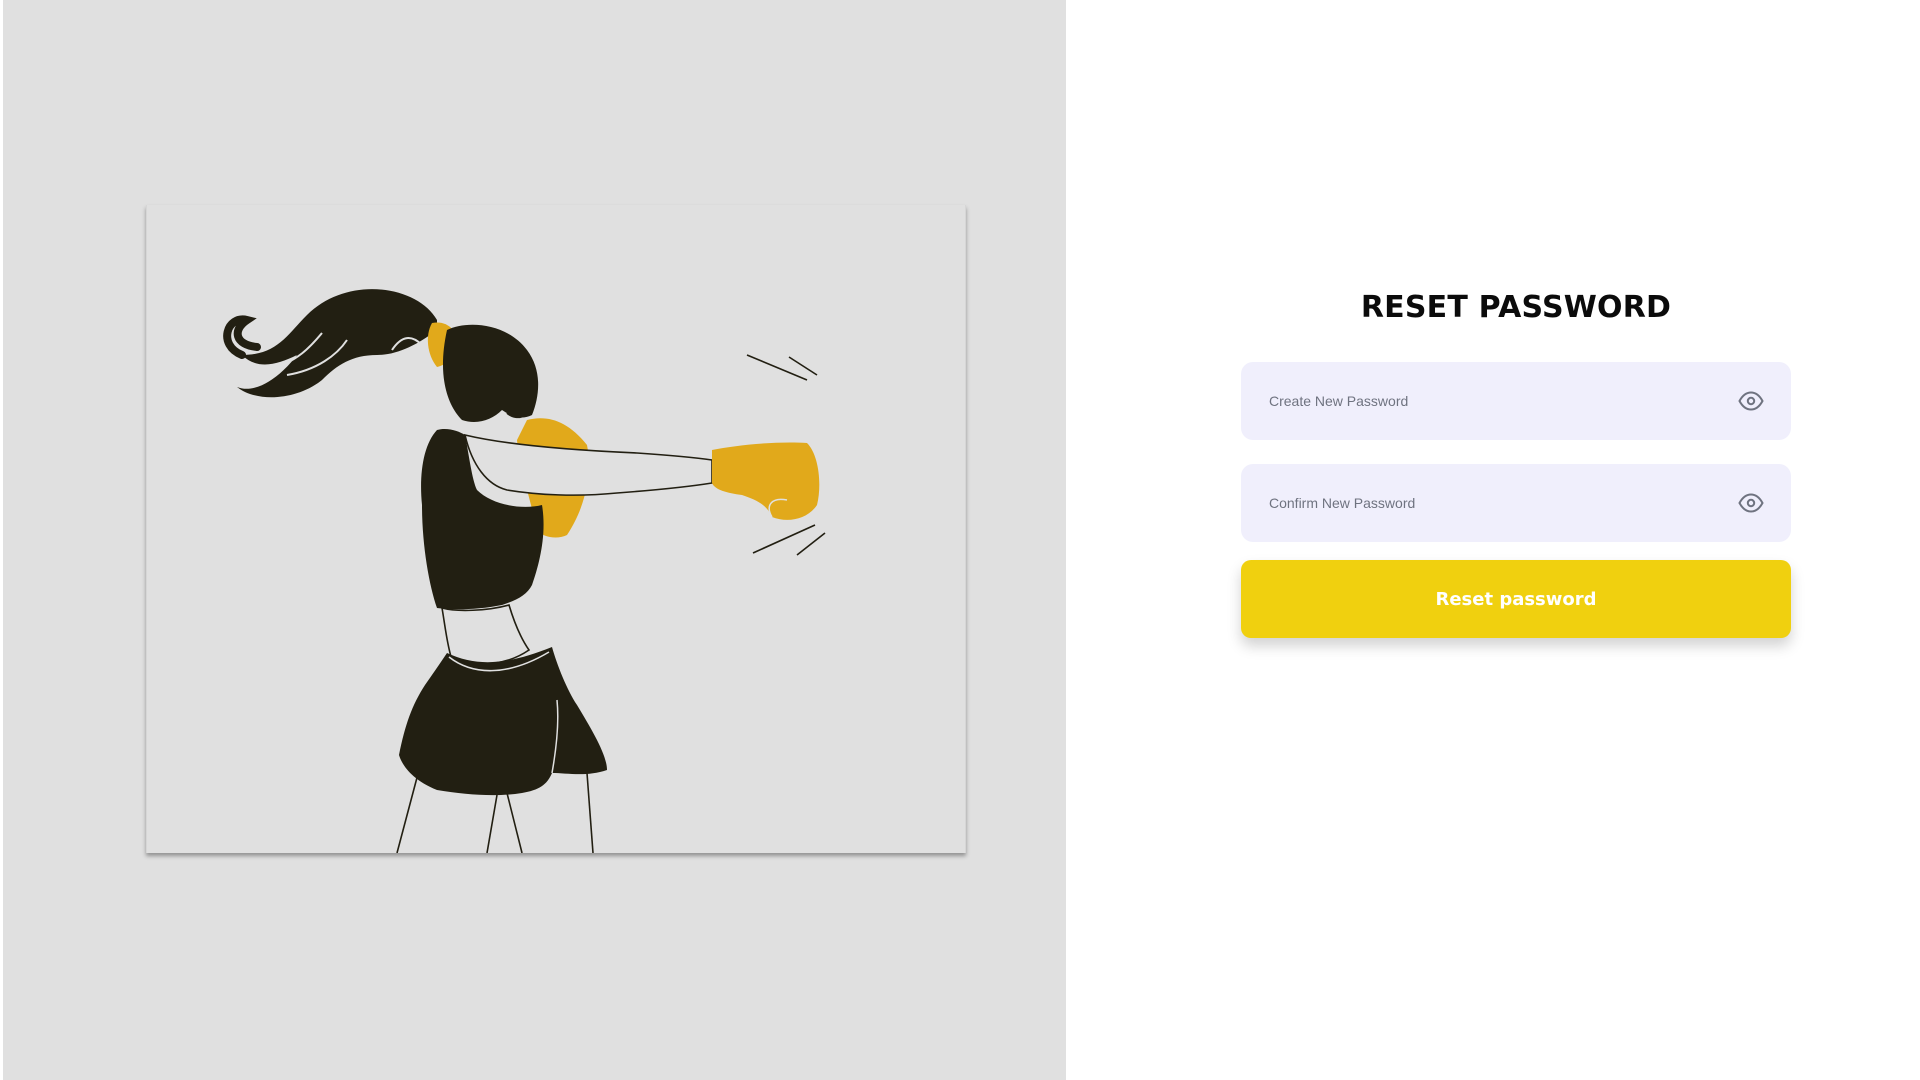 Image resolution: width=1920 pixels, height=1080 pixels. Describe the element at coordinates (337, 343) in the screenshot. I see `ponytail` at that location.